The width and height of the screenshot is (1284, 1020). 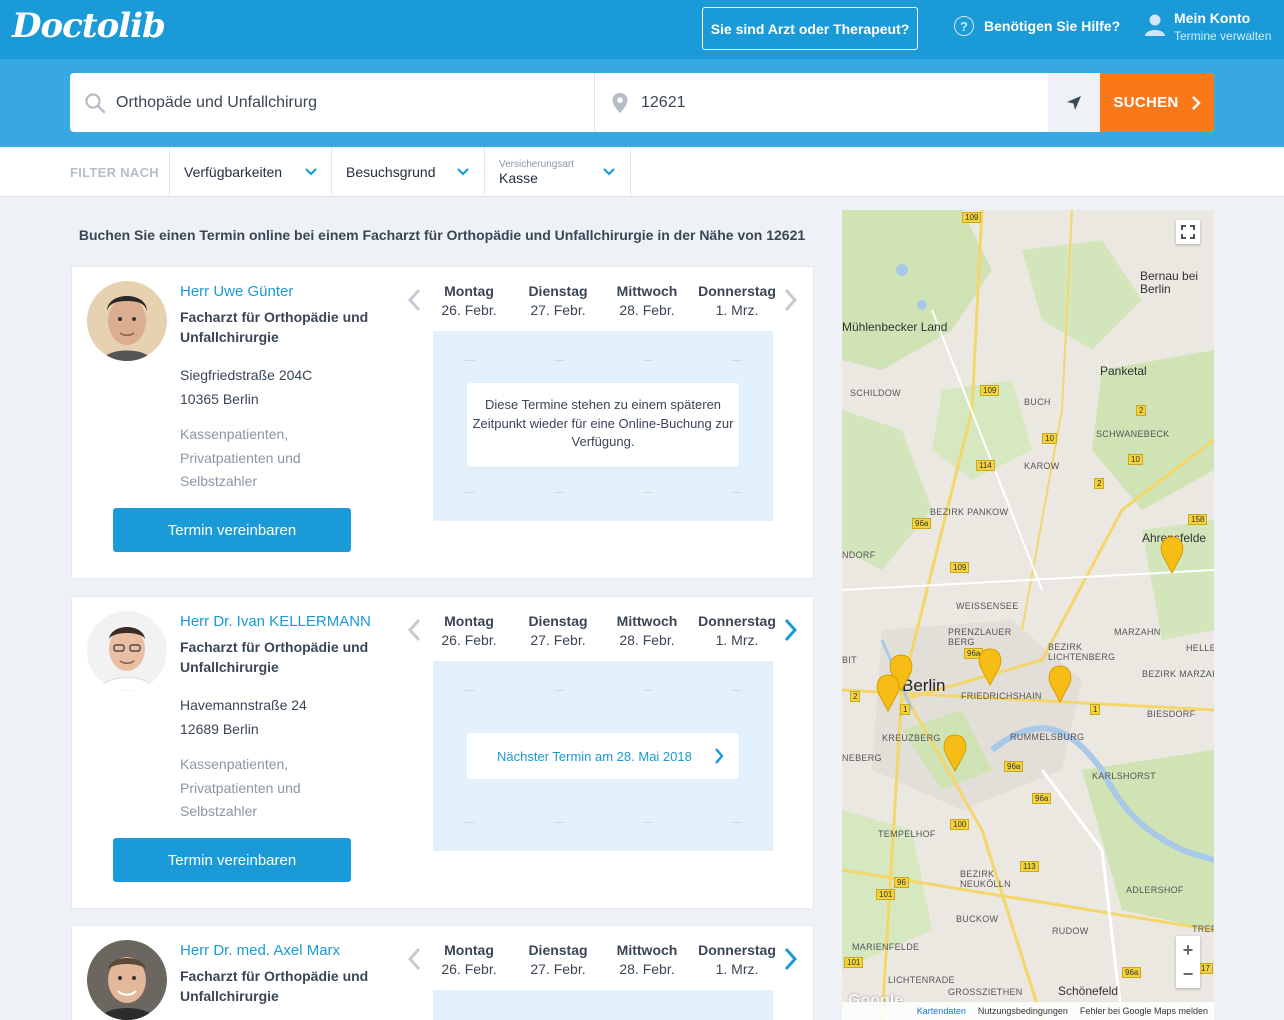 I want to click on map-place-label: Schönefeld, so click(x=1088, y=991).